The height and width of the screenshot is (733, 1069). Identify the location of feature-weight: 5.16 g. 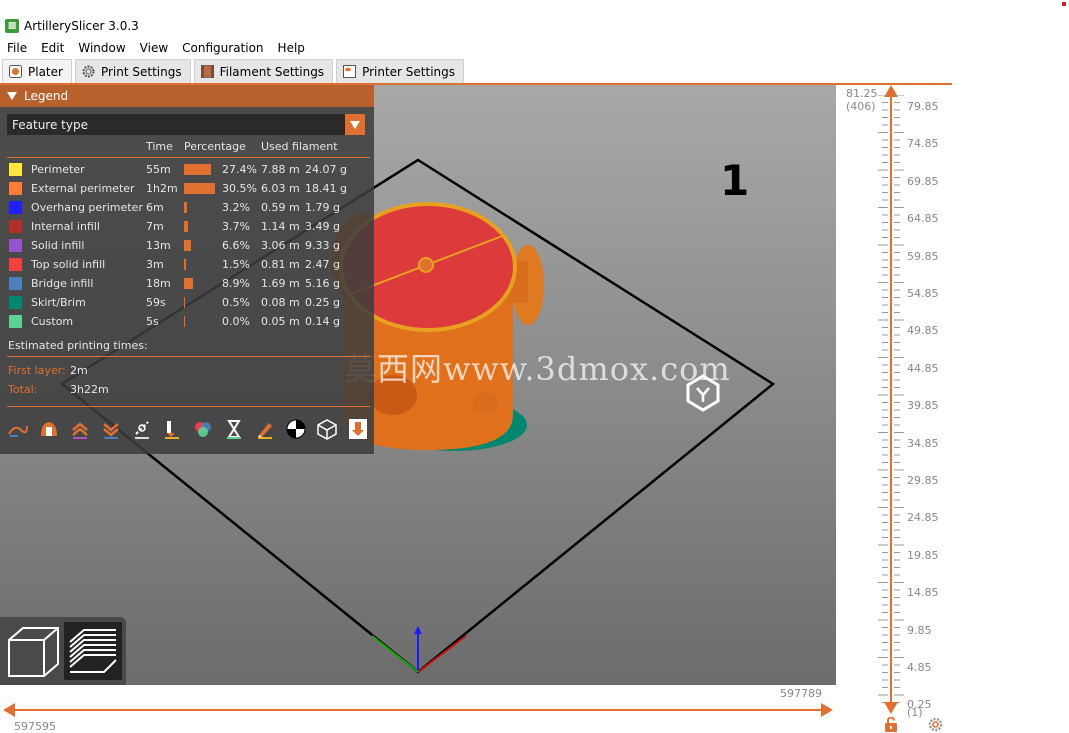
(322, 283).